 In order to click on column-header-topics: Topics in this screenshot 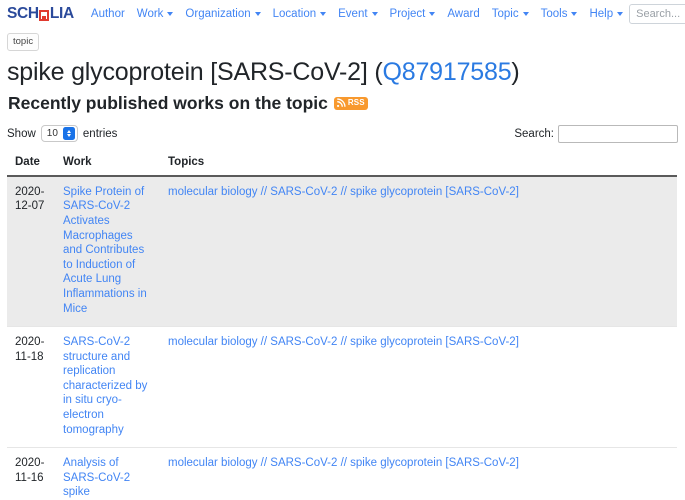, I will do `click(418, 164)`.